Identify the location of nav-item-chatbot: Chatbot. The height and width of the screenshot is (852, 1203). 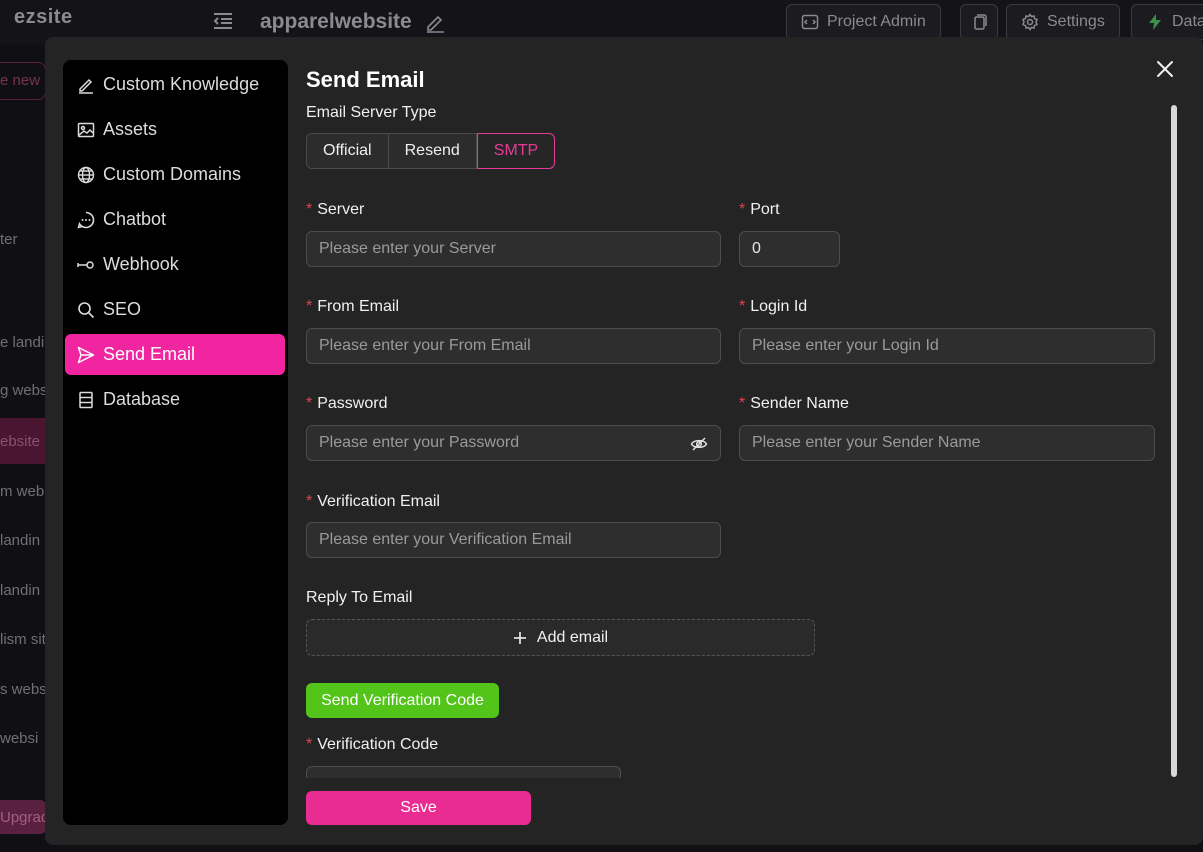
(175, 219).